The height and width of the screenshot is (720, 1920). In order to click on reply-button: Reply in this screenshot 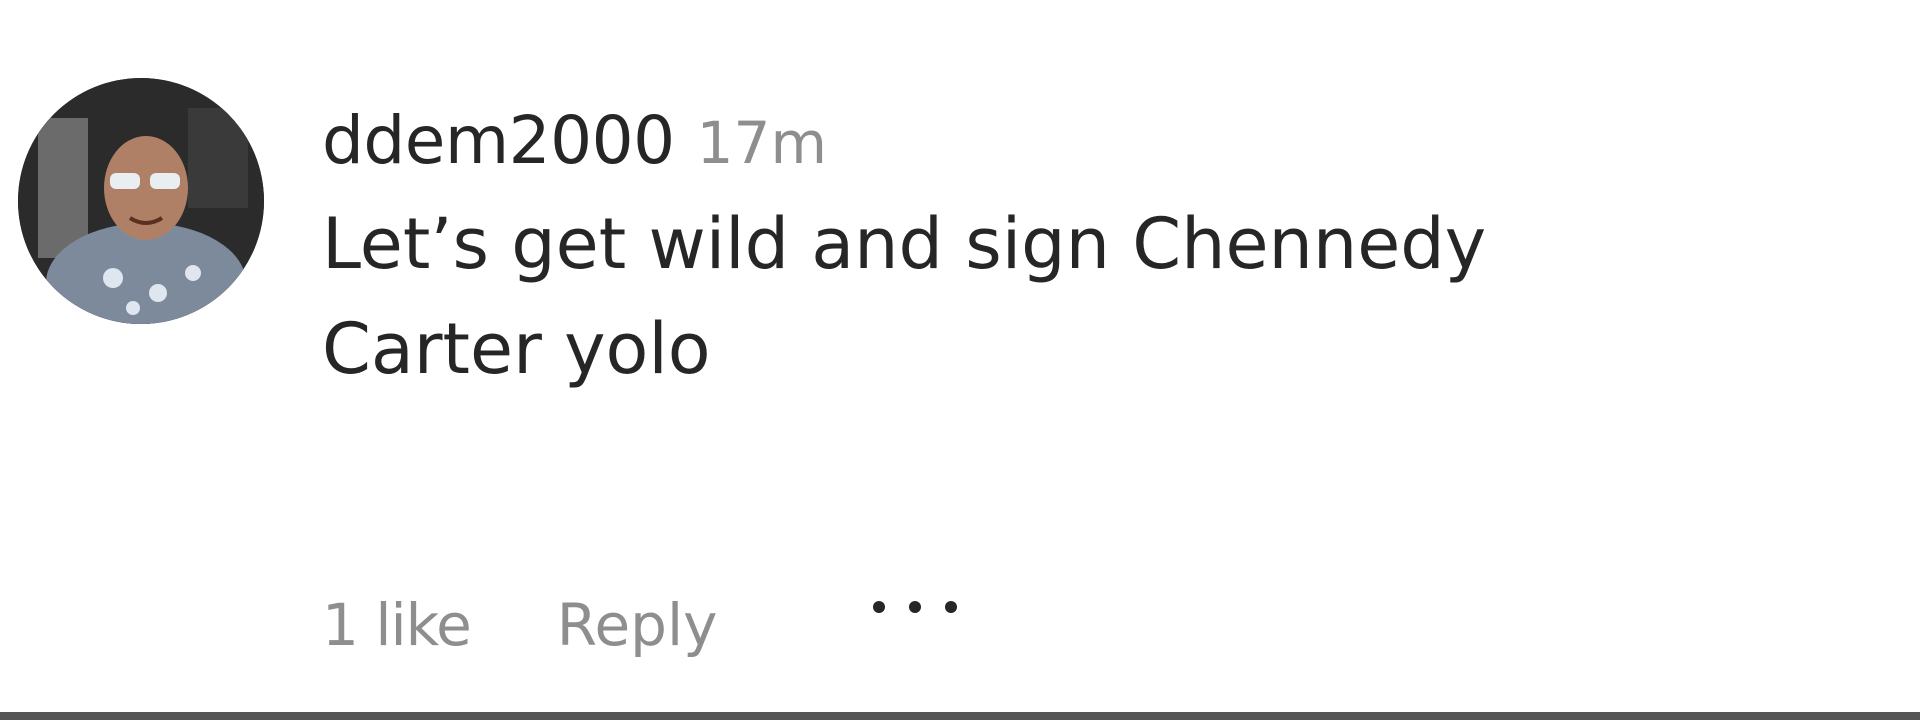, I will do `click(637, 625)`.